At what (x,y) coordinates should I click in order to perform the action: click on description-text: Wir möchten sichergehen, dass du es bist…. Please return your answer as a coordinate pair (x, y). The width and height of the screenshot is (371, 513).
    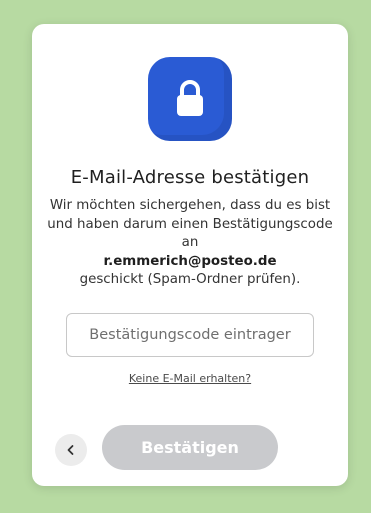
    Looking at the image, I should click on (190, 224).